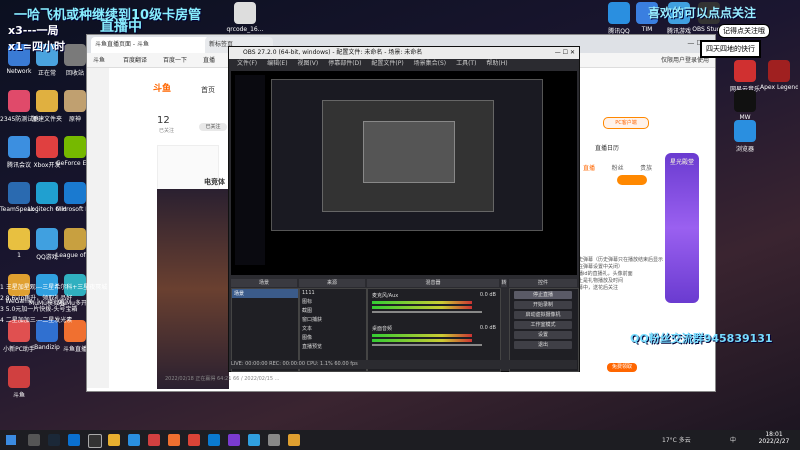  What do you see at coordinates (433, 283) in the screenshot?
I see `dock-header-mixer: 混音器` at bounding box center [433, 283].